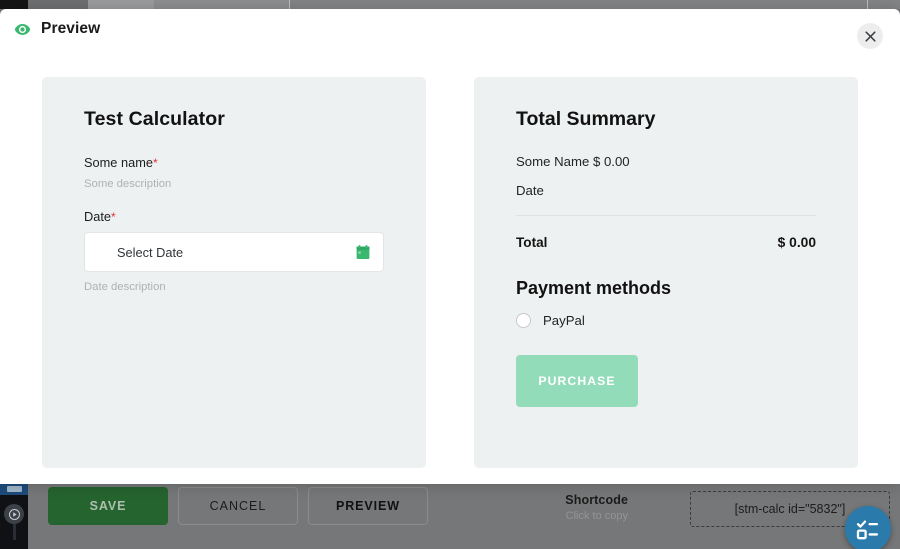  I want to click on play-circle-icon, so click(14, 514).